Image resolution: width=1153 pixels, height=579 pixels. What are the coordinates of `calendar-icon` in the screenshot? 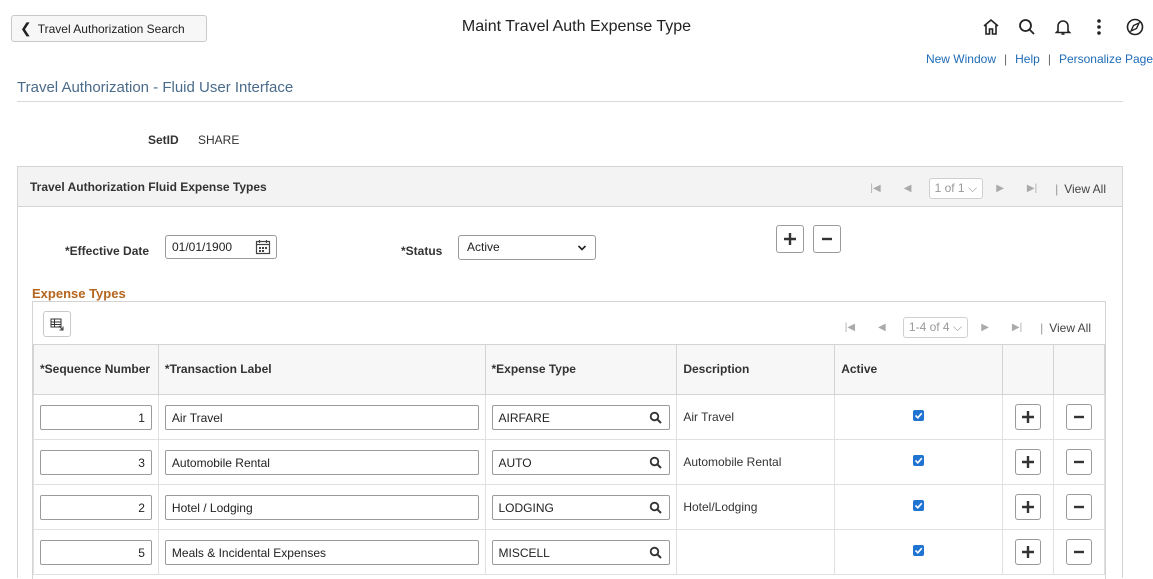 It's located at (263, 247).